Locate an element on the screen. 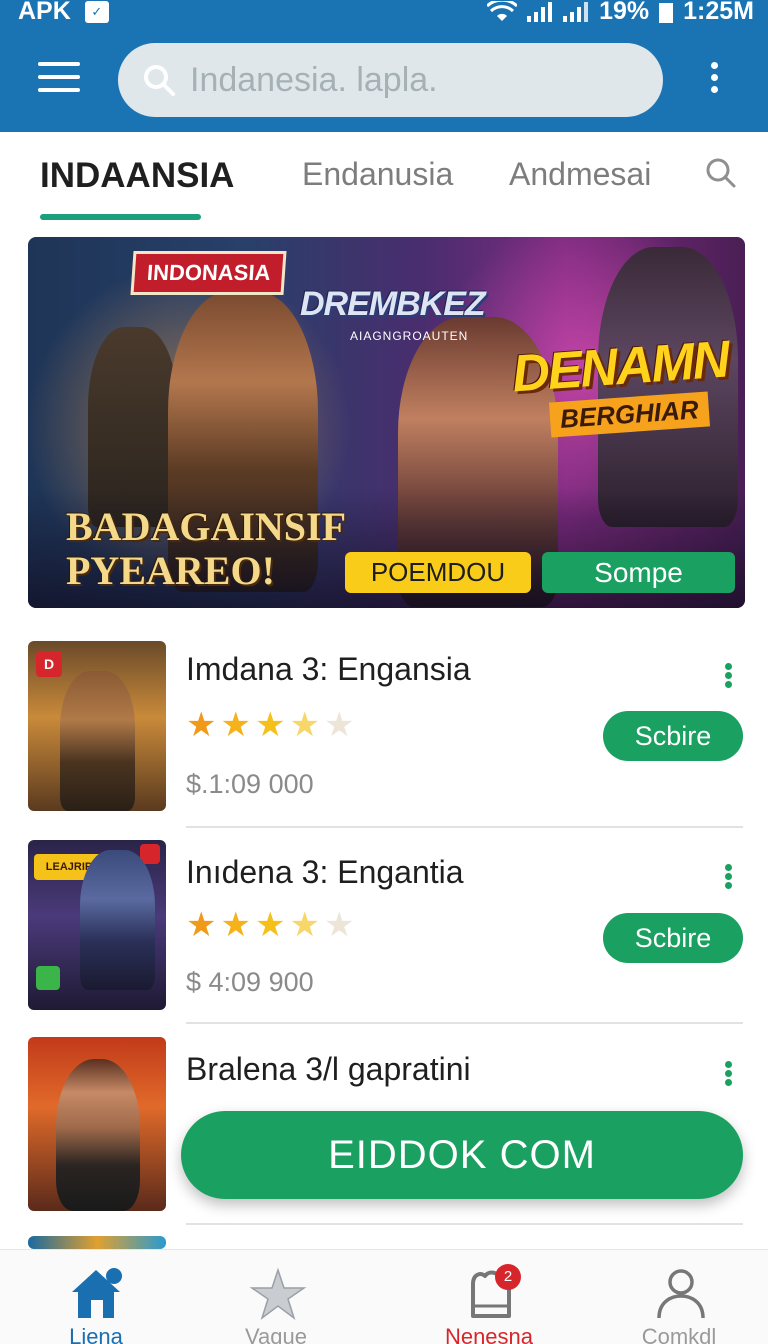 The width and height of the screenshot is (768, 1344). banner-title-left-line2: PYEAREO! is located at coordinates (170, 570).